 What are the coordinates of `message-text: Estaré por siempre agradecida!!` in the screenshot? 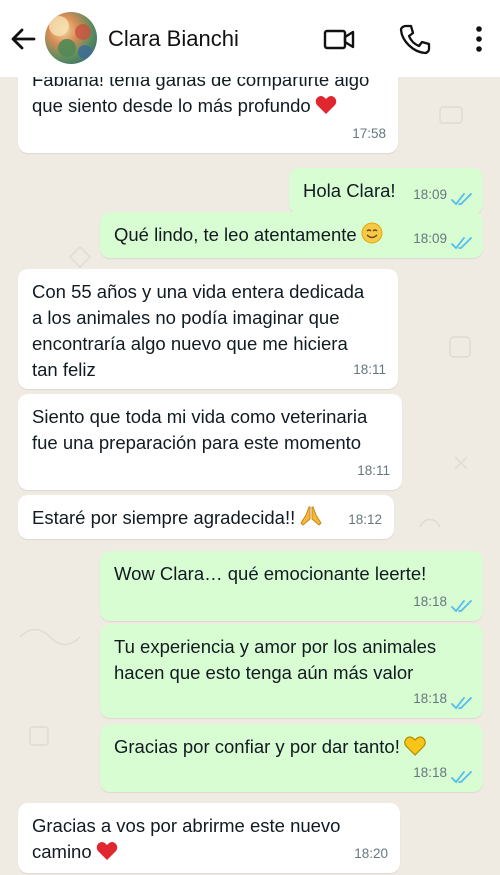 It's located at (206, 518).